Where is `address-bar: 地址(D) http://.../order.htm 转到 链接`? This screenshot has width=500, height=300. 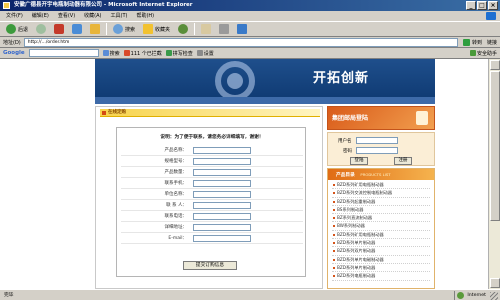 address-bar: 地址(D) http://.../order.htm 转到 链接 is located at coordinates (250, 42).